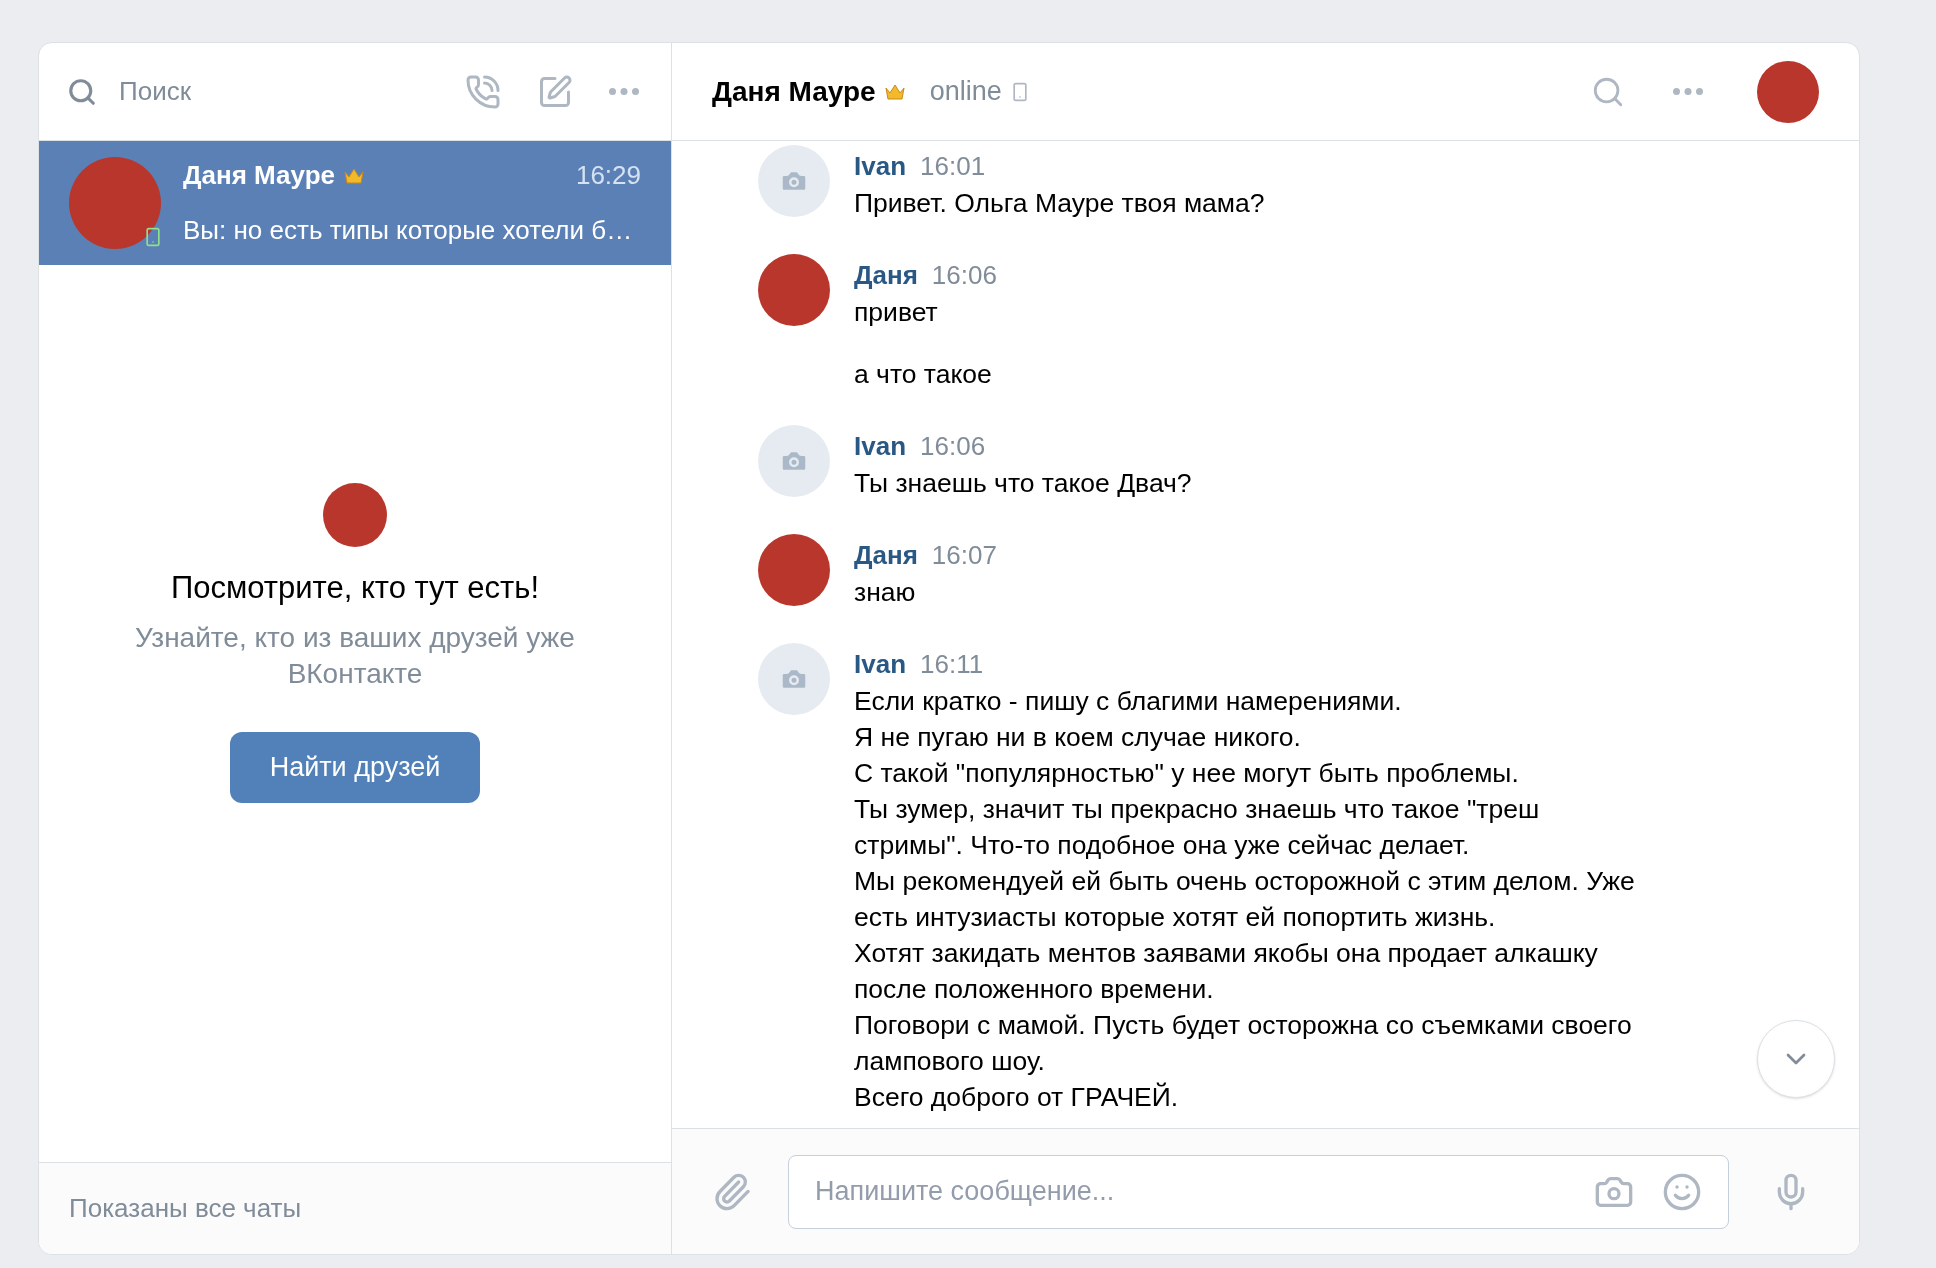 This screenshot has width=1936, height=1268. I want to click on message-text: привет, so click(896, 312).